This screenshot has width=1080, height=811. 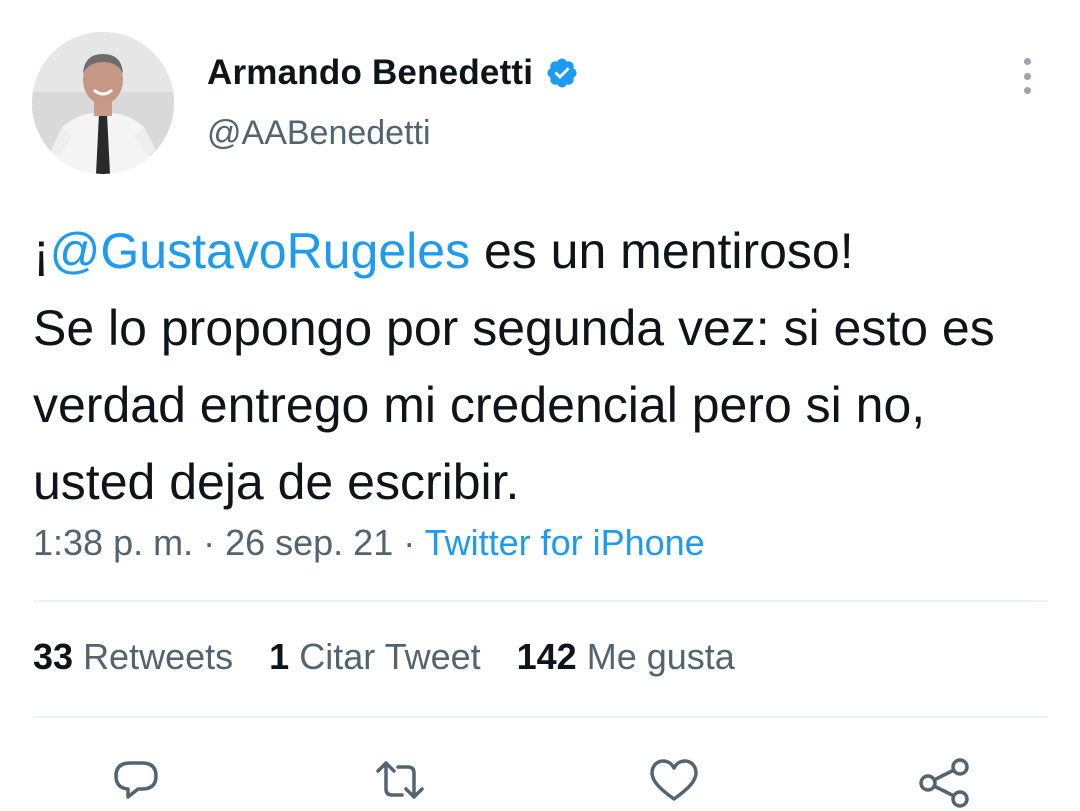 What do you see at coordinates (113, 542) in the screenshot?
I see `tweet-time: 1:38 p. m.` at bounding box center [113, 542].